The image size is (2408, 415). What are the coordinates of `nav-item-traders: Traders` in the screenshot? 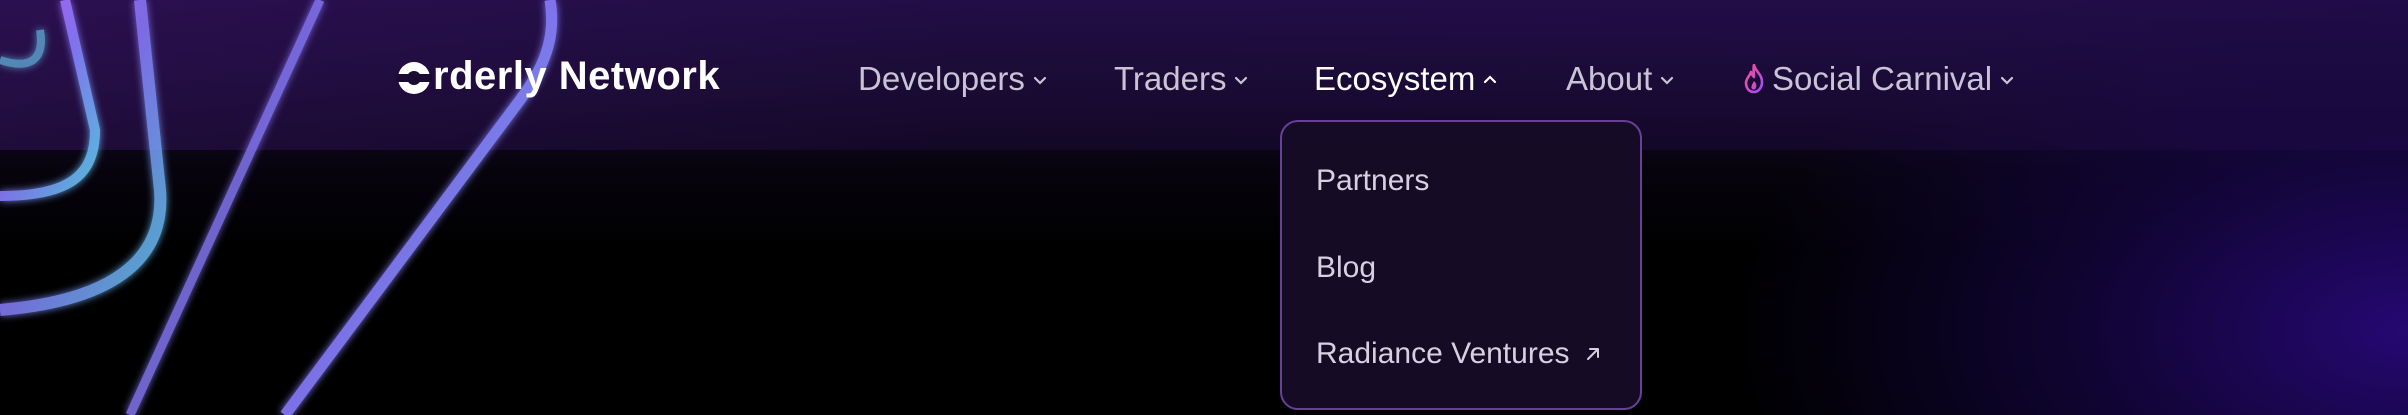 It's located at (1181, 79).